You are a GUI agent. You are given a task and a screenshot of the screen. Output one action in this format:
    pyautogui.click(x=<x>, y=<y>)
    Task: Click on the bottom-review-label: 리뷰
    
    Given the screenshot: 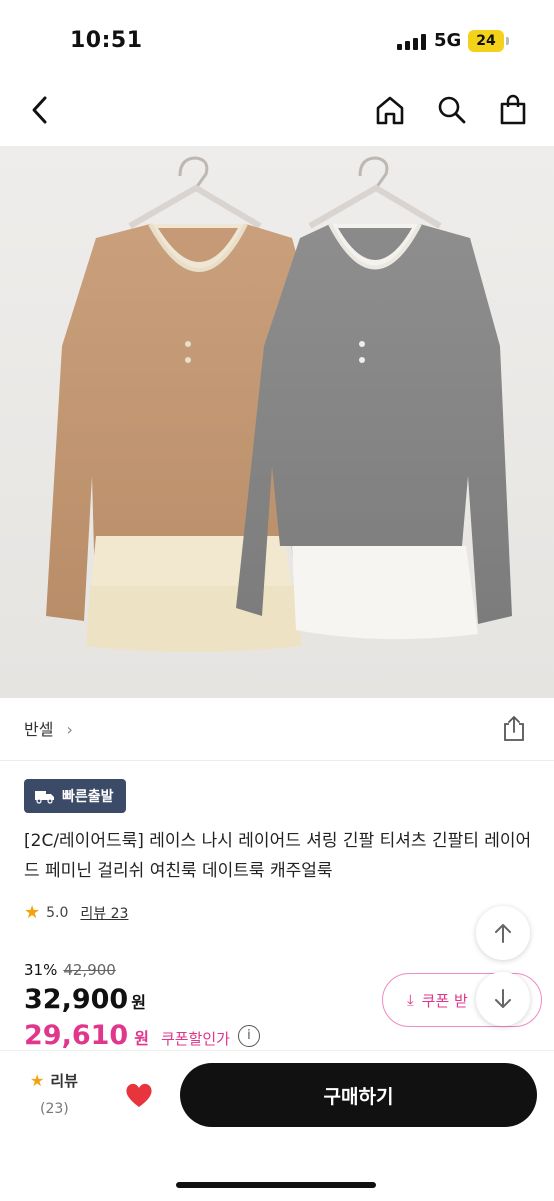 What is the action you would take?
    pyautogui.click(x=64, y=1081)
    